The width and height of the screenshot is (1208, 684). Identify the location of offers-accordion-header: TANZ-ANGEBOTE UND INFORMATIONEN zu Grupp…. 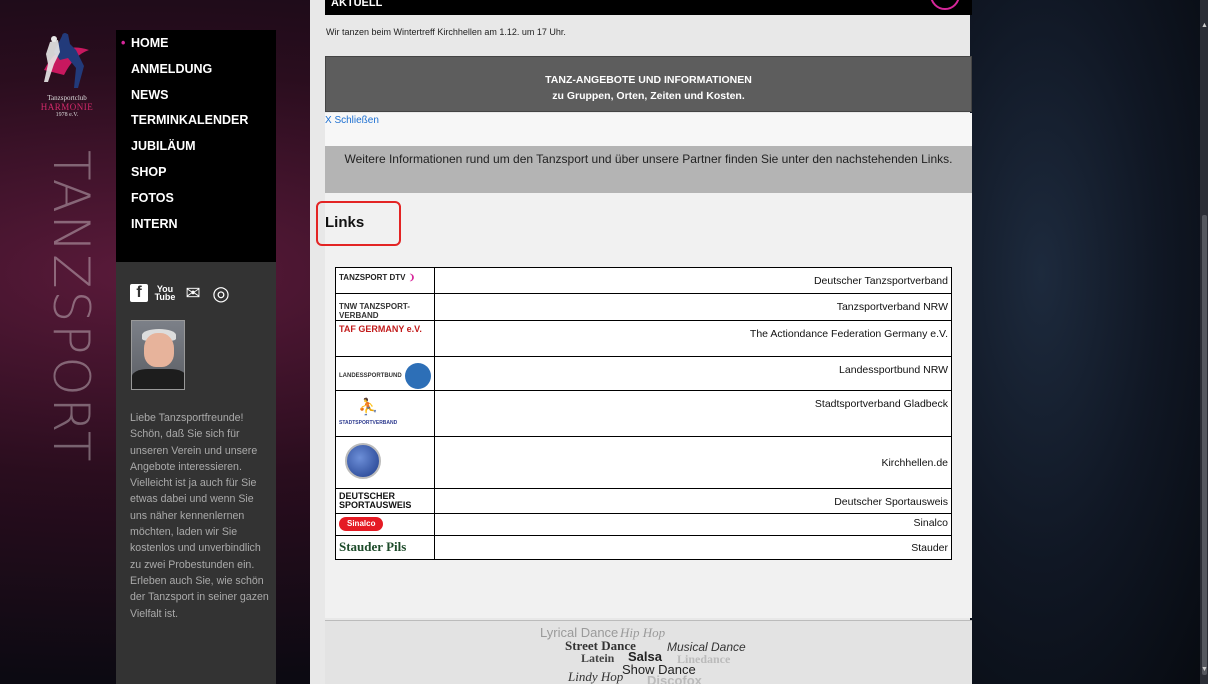
(648, 84).